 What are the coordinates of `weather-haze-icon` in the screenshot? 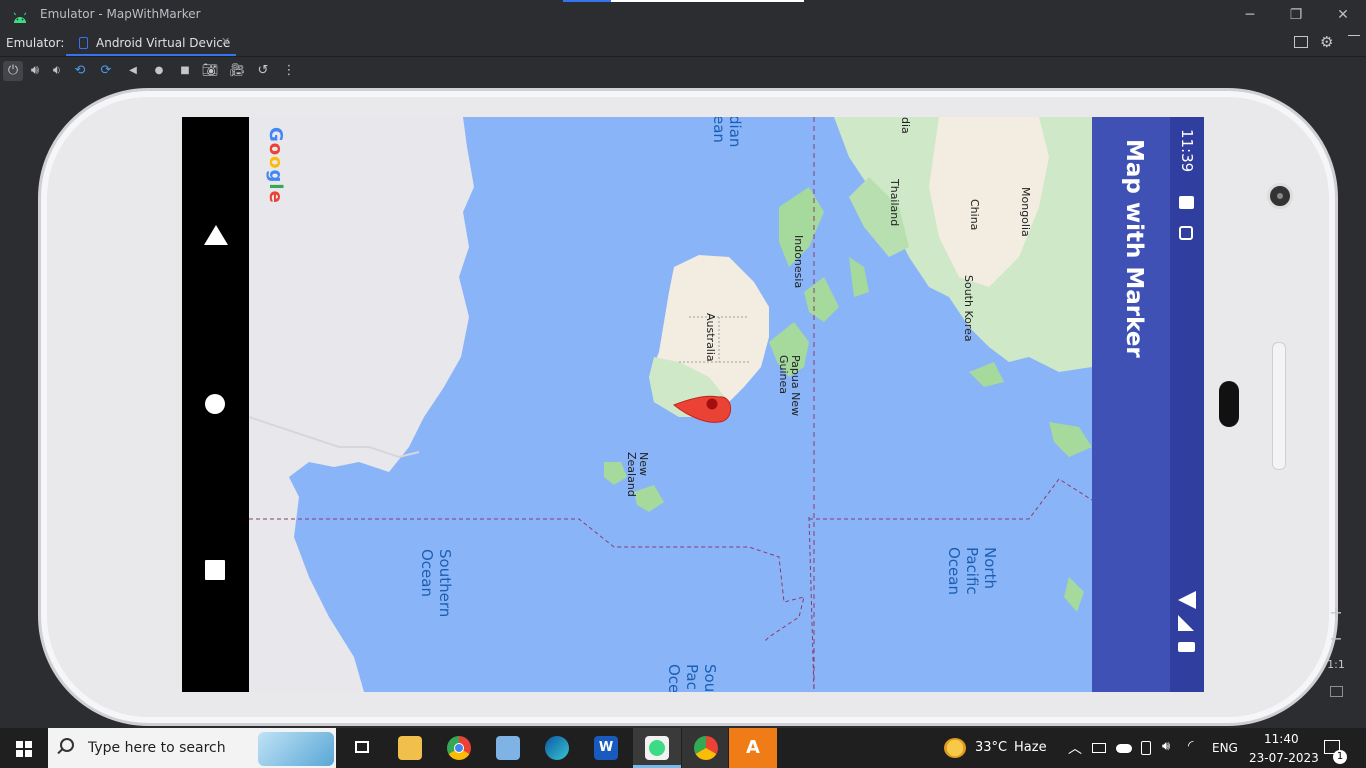 It's located at (955, 748).